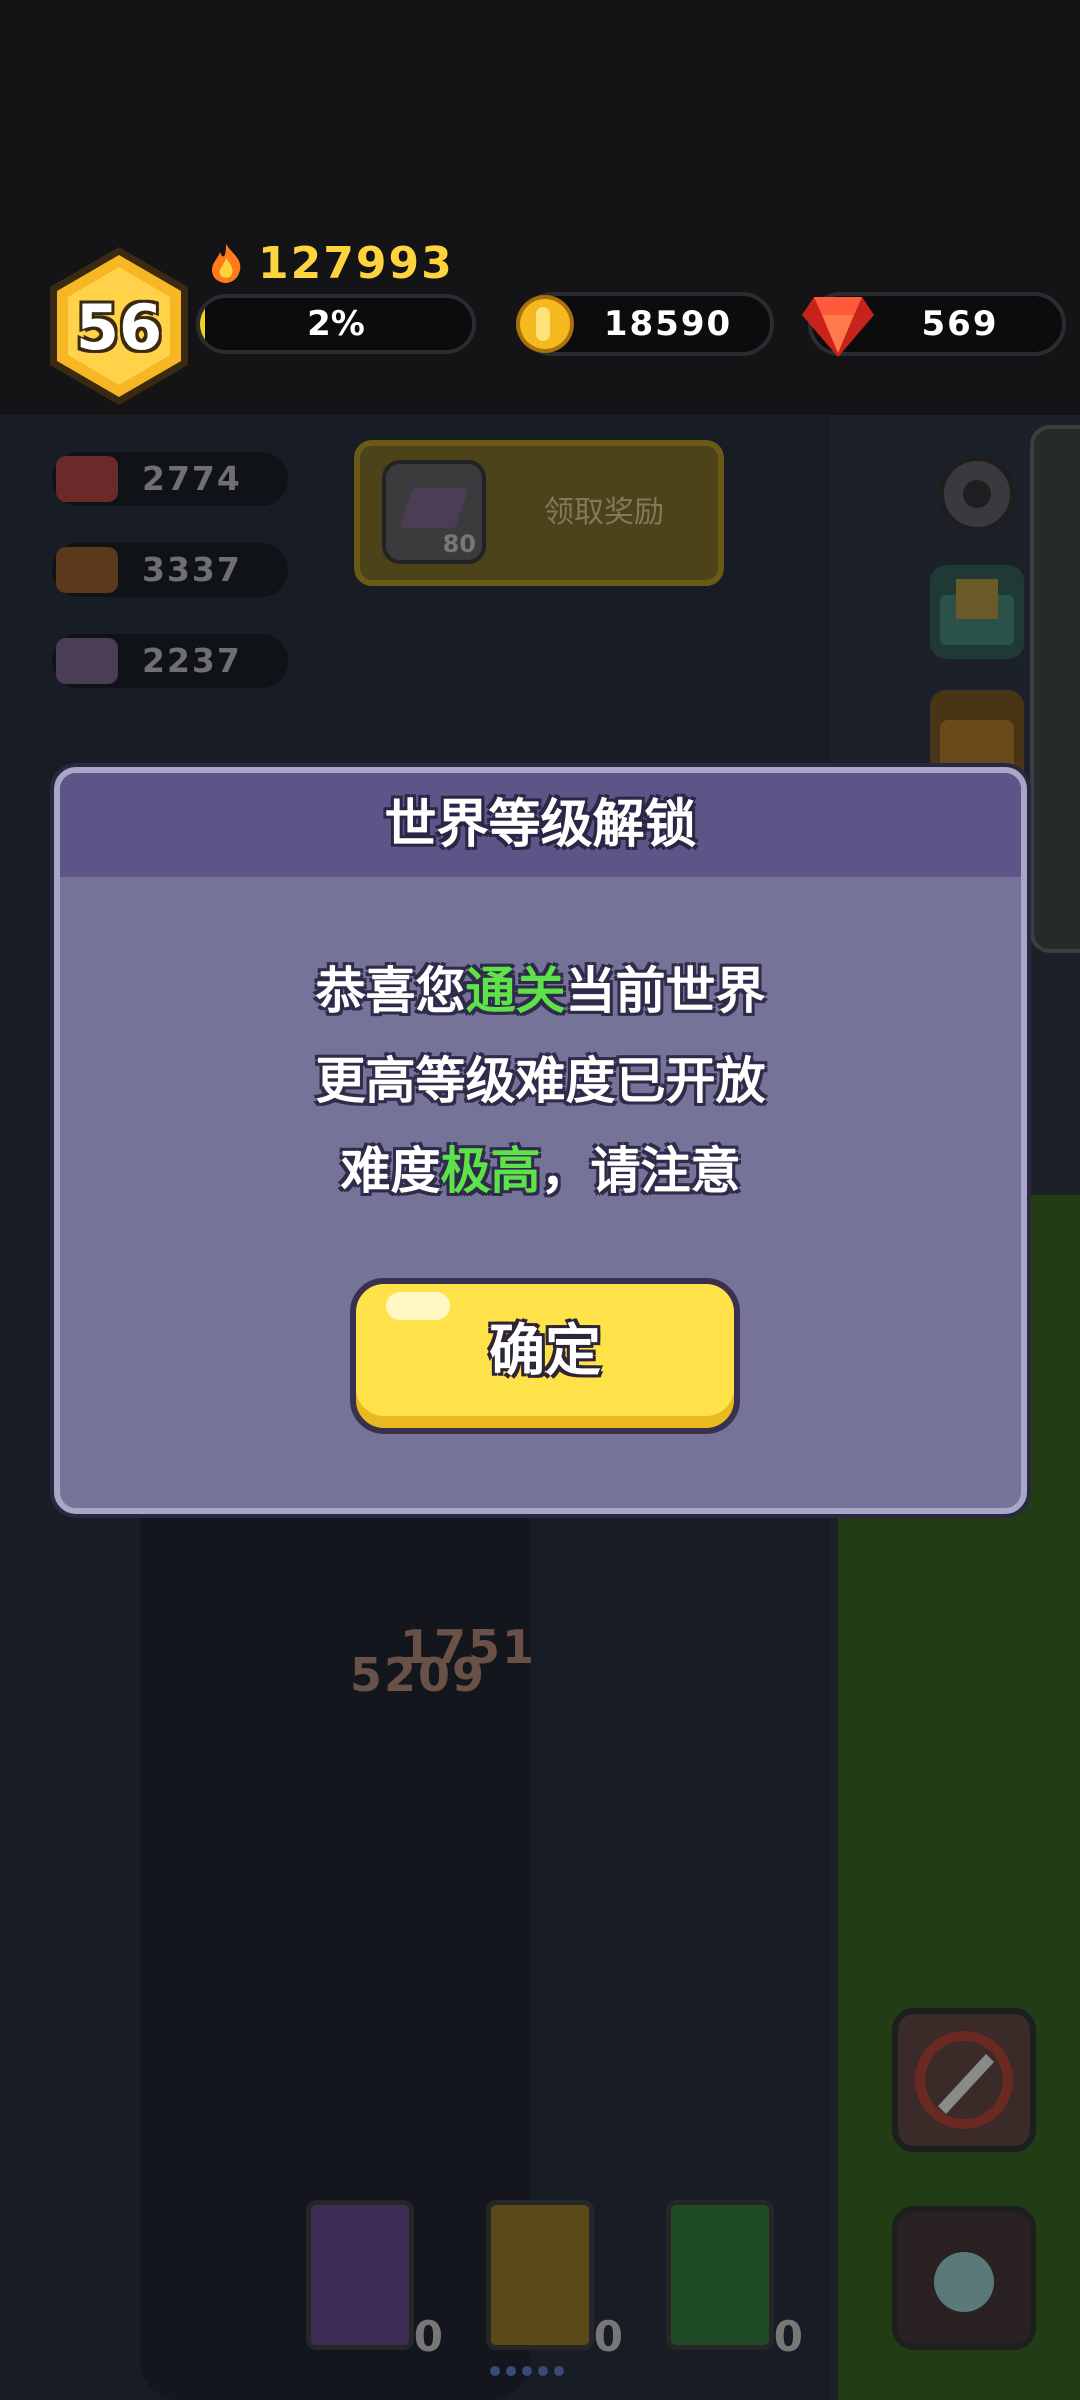  Describe the element at coordinates (390, 991) in the screenshot. I see `text: 恭喜您` at that location.